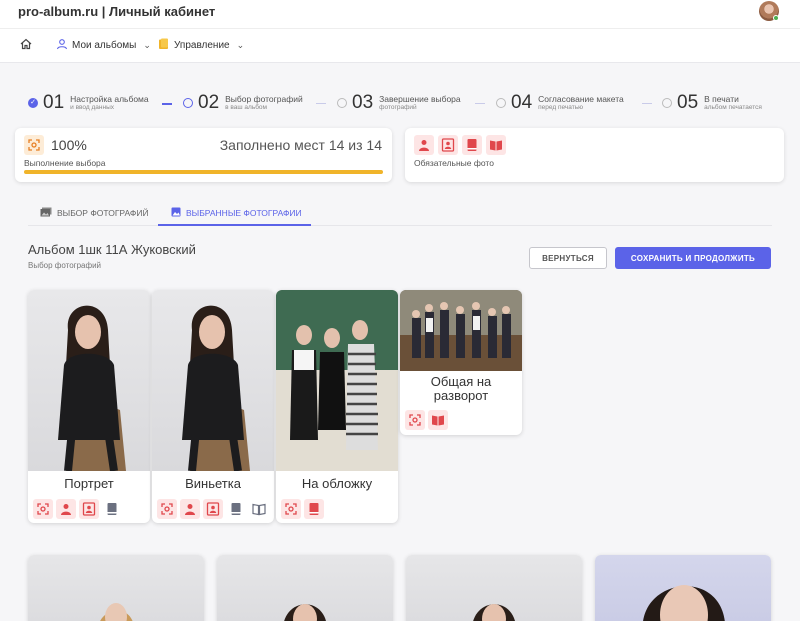  I want to click on nav-manage-label: Управление, so click(202, 45).